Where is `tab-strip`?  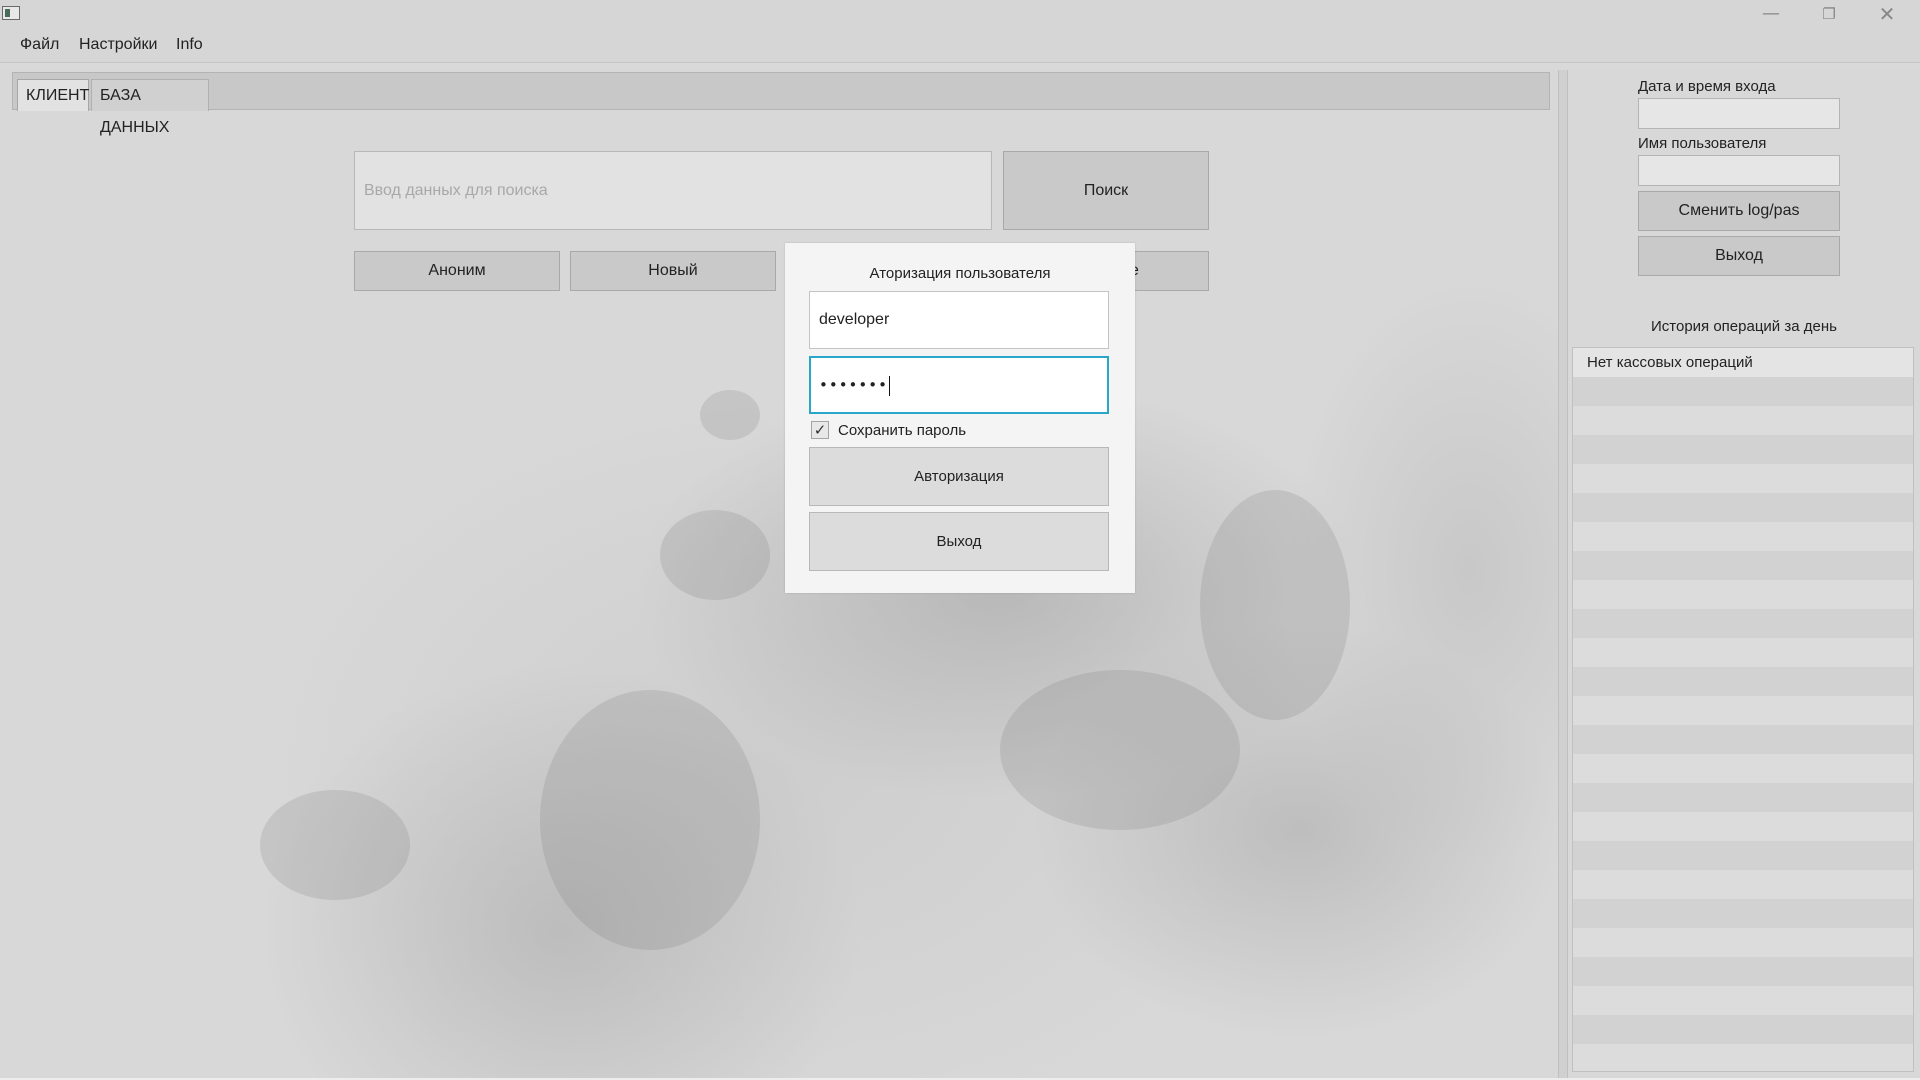 tab-strip is located at coordinates (781, 91).